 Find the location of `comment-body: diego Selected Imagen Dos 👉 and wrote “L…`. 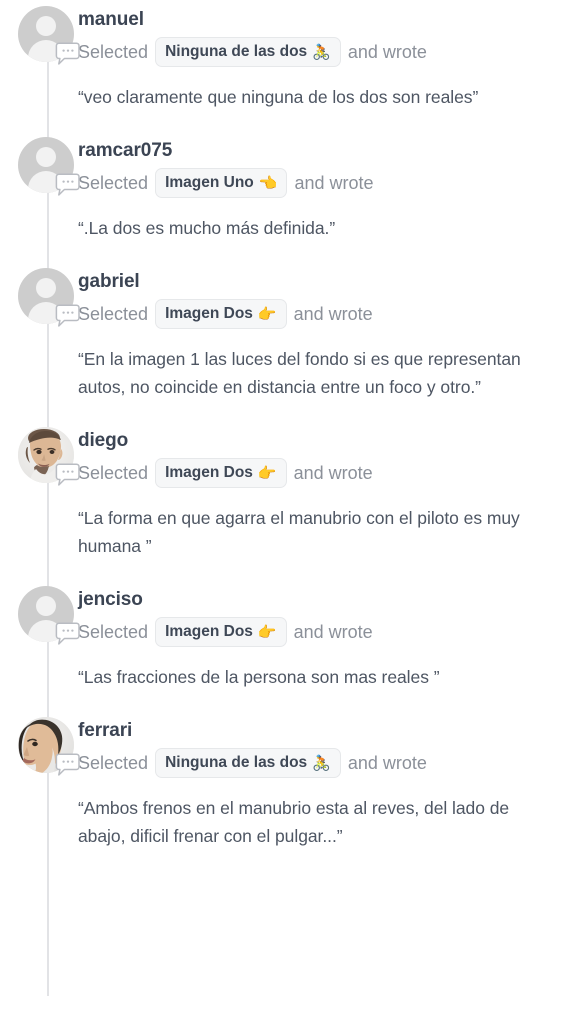

comment-body: diego Selected Imagen Dos 👉 and wrote “L… is located at coordinates (318, 506).